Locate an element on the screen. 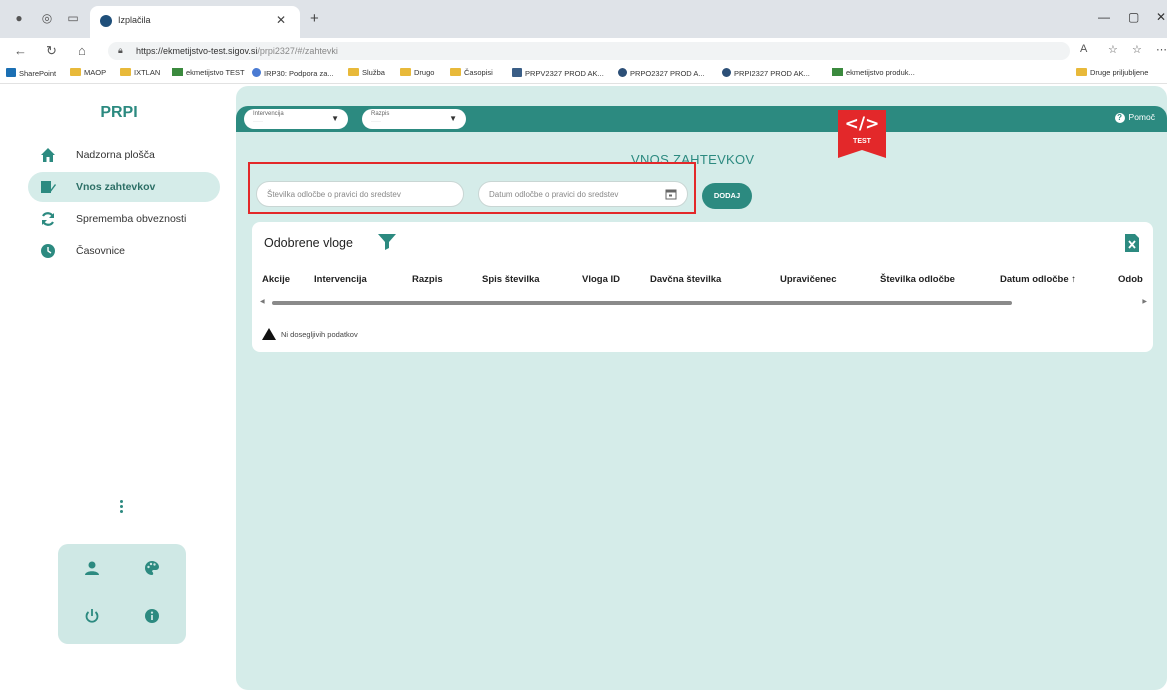  back-icon: ← is located at coordinates (20, 50).